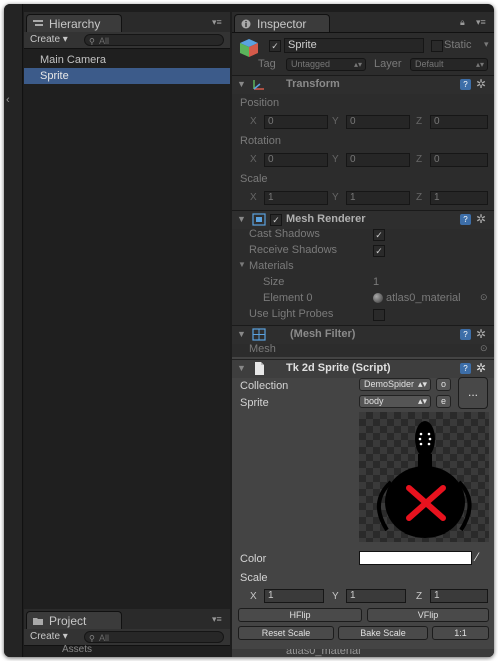  What do you see at coordinates (363, 334) in the screenshot?
I see `mesh-filter-header: ▼ (Mesh Filter) ? ✲` at bounding box center [363, 334].